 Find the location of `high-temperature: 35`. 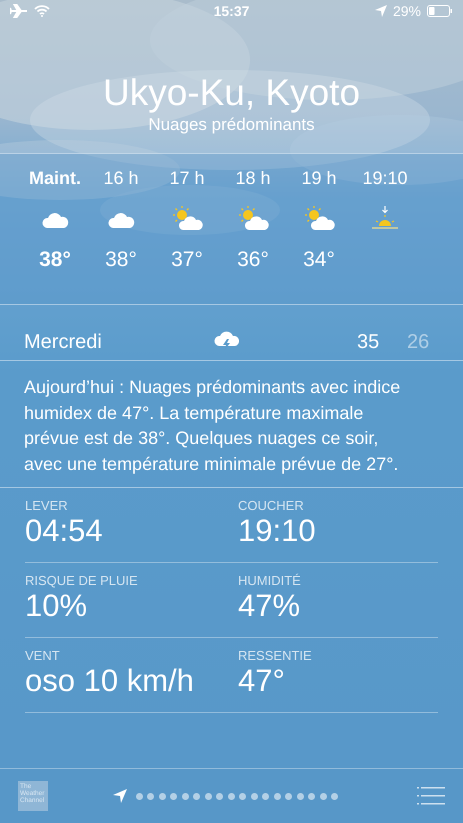

high-temperature: 35 is located at coordinates (368, 342).